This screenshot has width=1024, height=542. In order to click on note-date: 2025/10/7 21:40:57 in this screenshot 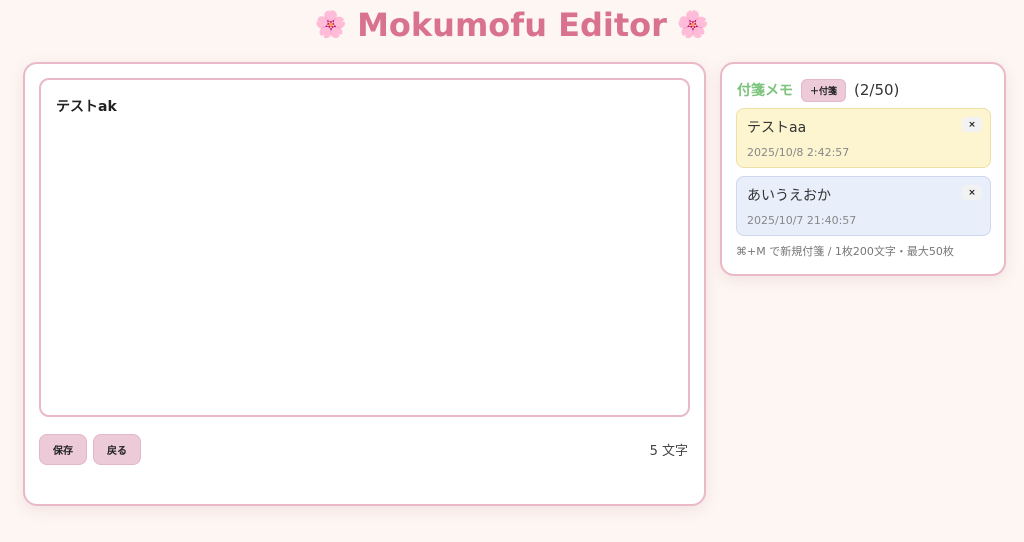, I will do `click(802, 220)`.